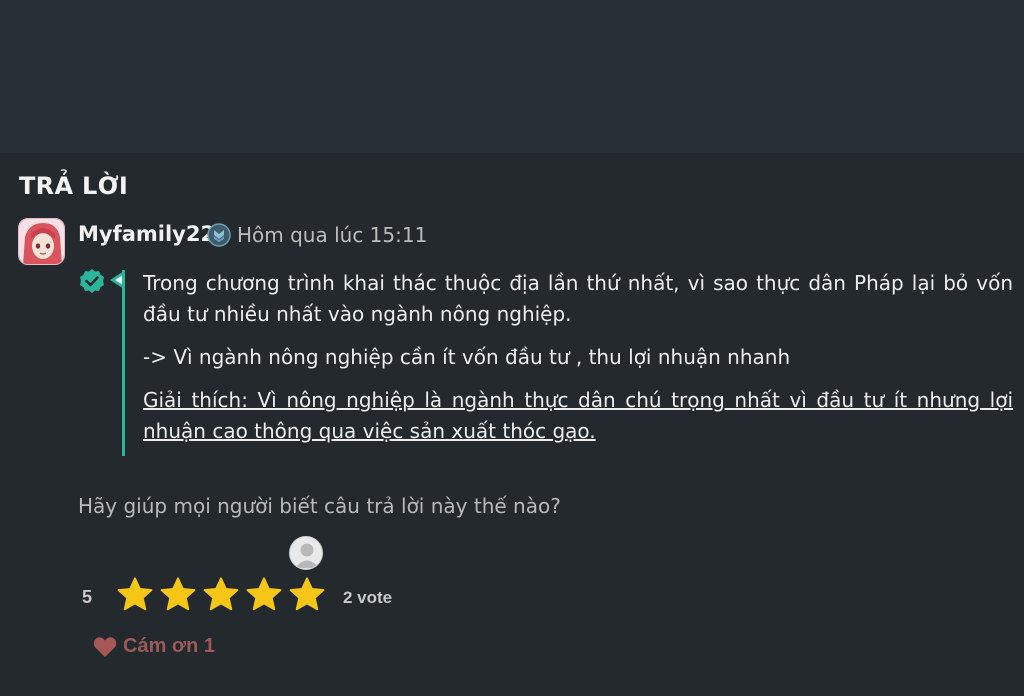  Describe the element at coordinates (219, 235) in the screenshot. I see `rank-badge-icon` at that location.